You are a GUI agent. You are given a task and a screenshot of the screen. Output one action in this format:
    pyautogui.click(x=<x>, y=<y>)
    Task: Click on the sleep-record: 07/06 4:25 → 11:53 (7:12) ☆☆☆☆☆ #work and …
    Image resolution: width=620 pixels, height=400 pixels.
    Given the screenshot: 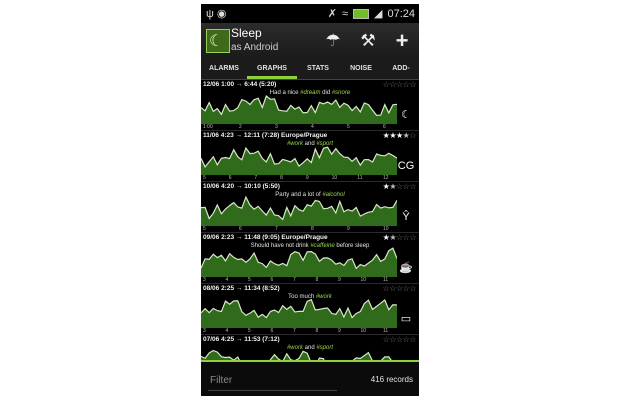 What is the action you would take?
    pyautogui.click(x=310, y=347)
    